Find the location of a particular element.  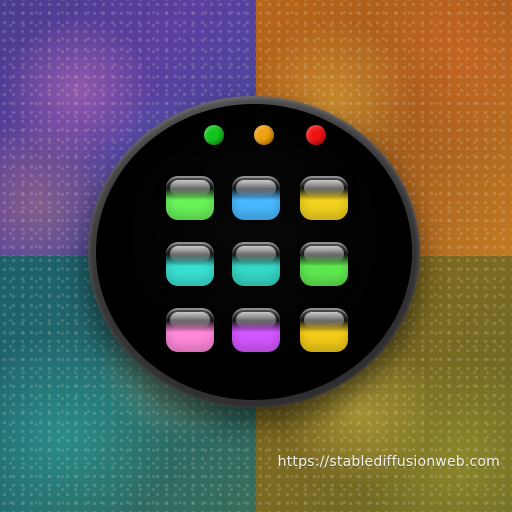

blue-tile is located at coordinates (256, 198).